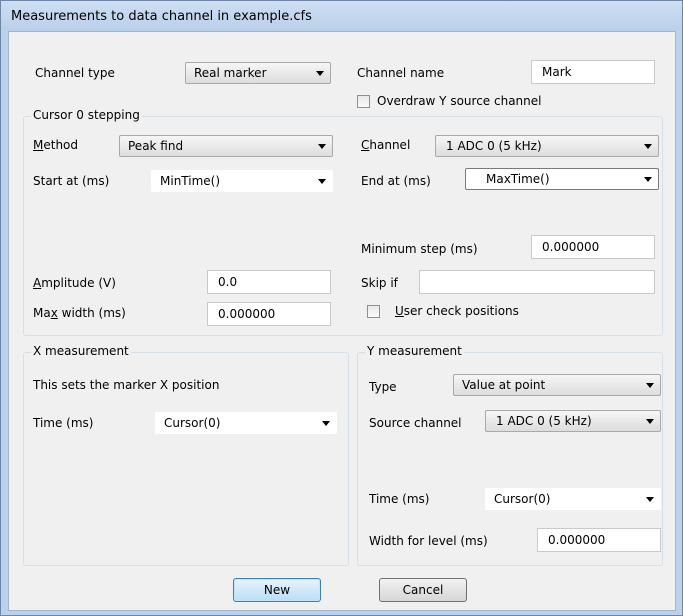  What do you see at coordinates (226, 146) in the screenshot?
I see `method-dropdown: Peak find` at bounding box center [226, 146].